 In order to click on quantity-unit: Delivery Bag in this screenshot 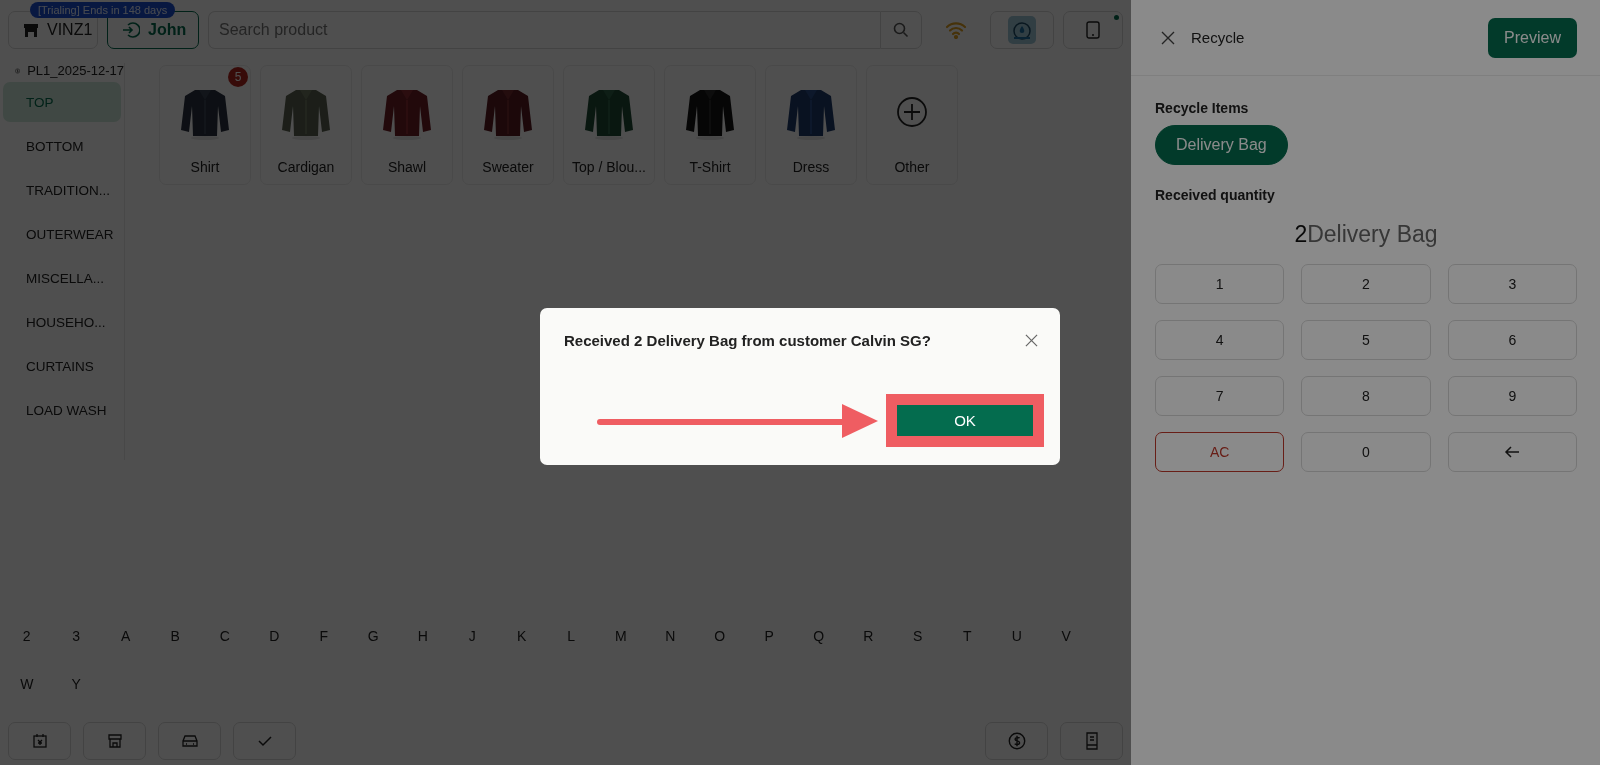, I will do `click(1372, 234)`.